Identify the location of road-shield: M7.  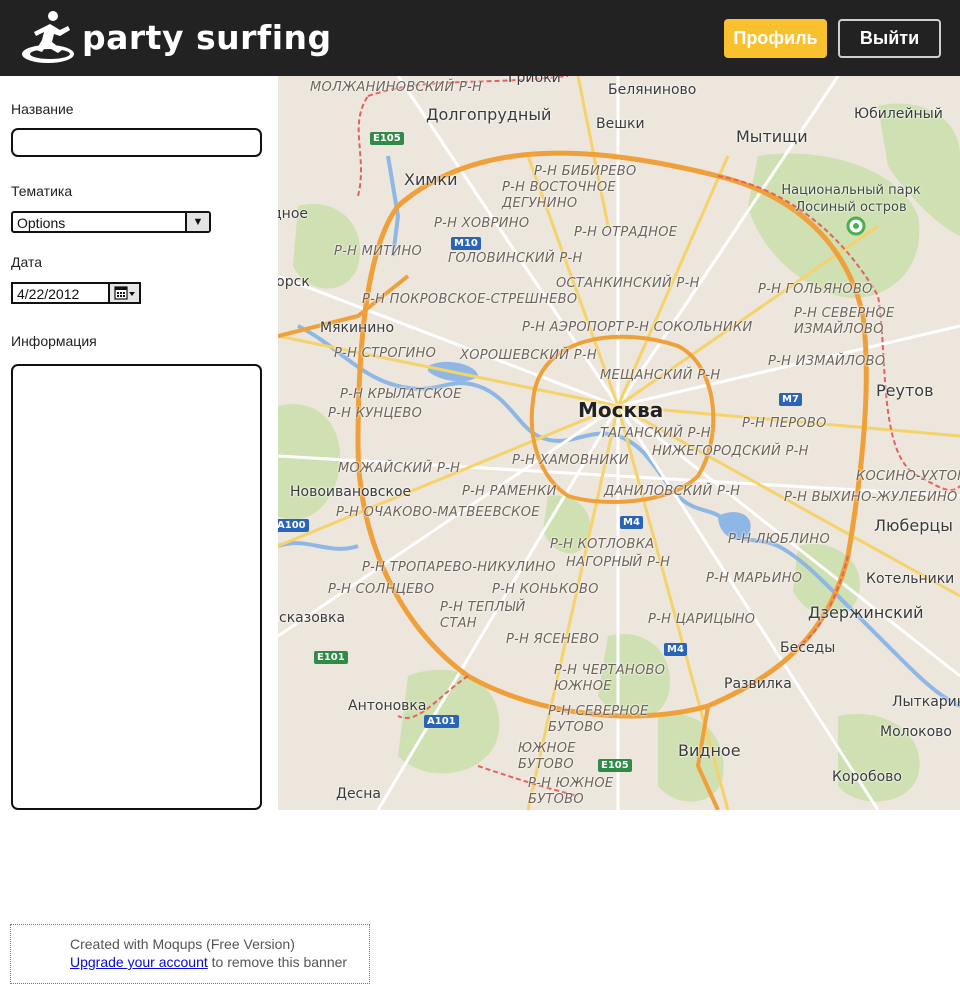
(790, 399).